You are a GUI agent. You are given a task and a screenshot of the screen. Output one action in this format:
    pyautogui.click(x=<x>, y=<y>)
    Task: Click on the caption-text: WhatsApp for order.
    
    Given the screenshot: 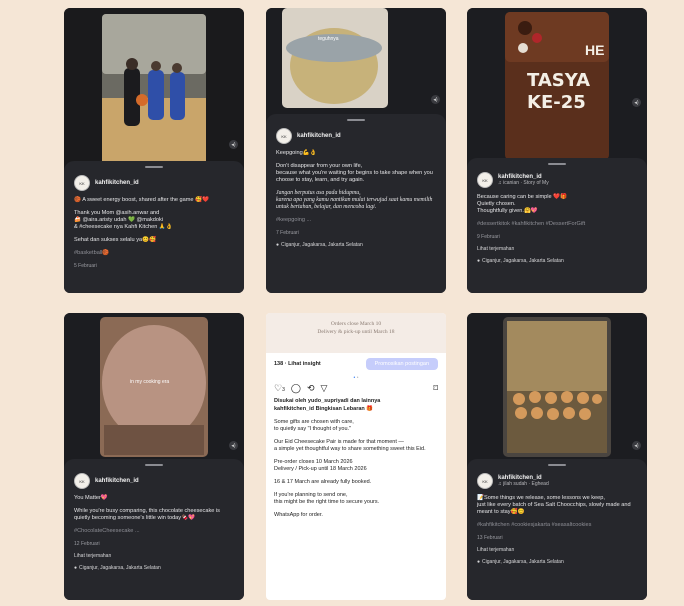 What is the action you would take?
    pyautogui.click(x=298, y=515)
    